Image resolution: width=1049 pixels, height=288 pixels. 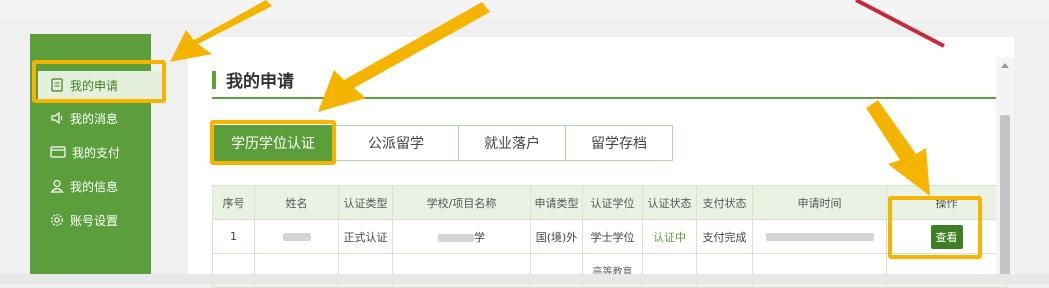 What do you see at coordinates (556, 236) in the screenshot?
I see `application-type-cell: 国(境)外` at bounding box center [556, 236].